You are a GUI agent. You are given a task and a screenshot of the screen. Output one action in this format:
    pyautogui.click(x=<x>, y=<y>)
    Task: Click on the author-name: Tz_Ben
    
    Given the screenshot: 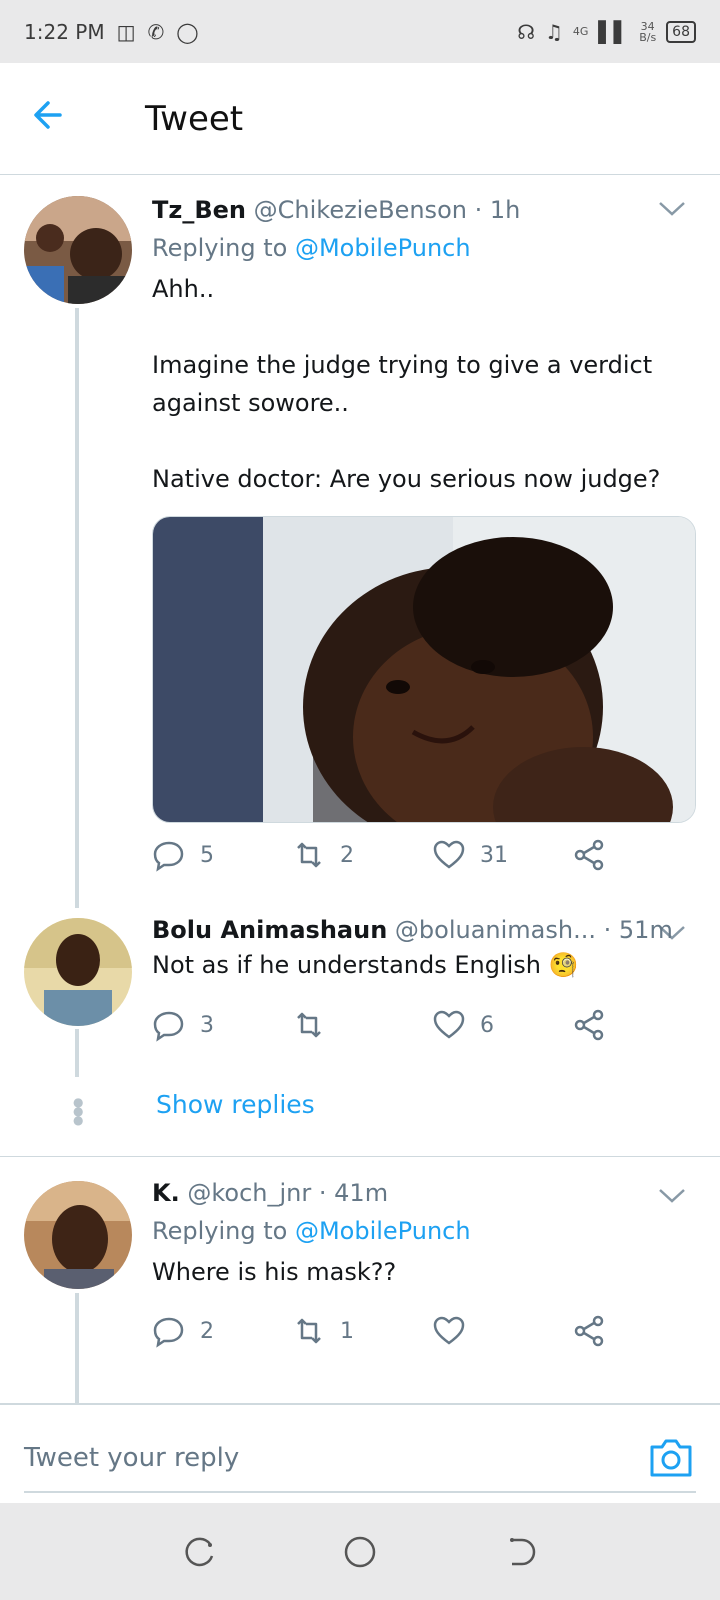 What is the action you would take?
    pyautogui.click(x=199, y=210)
    